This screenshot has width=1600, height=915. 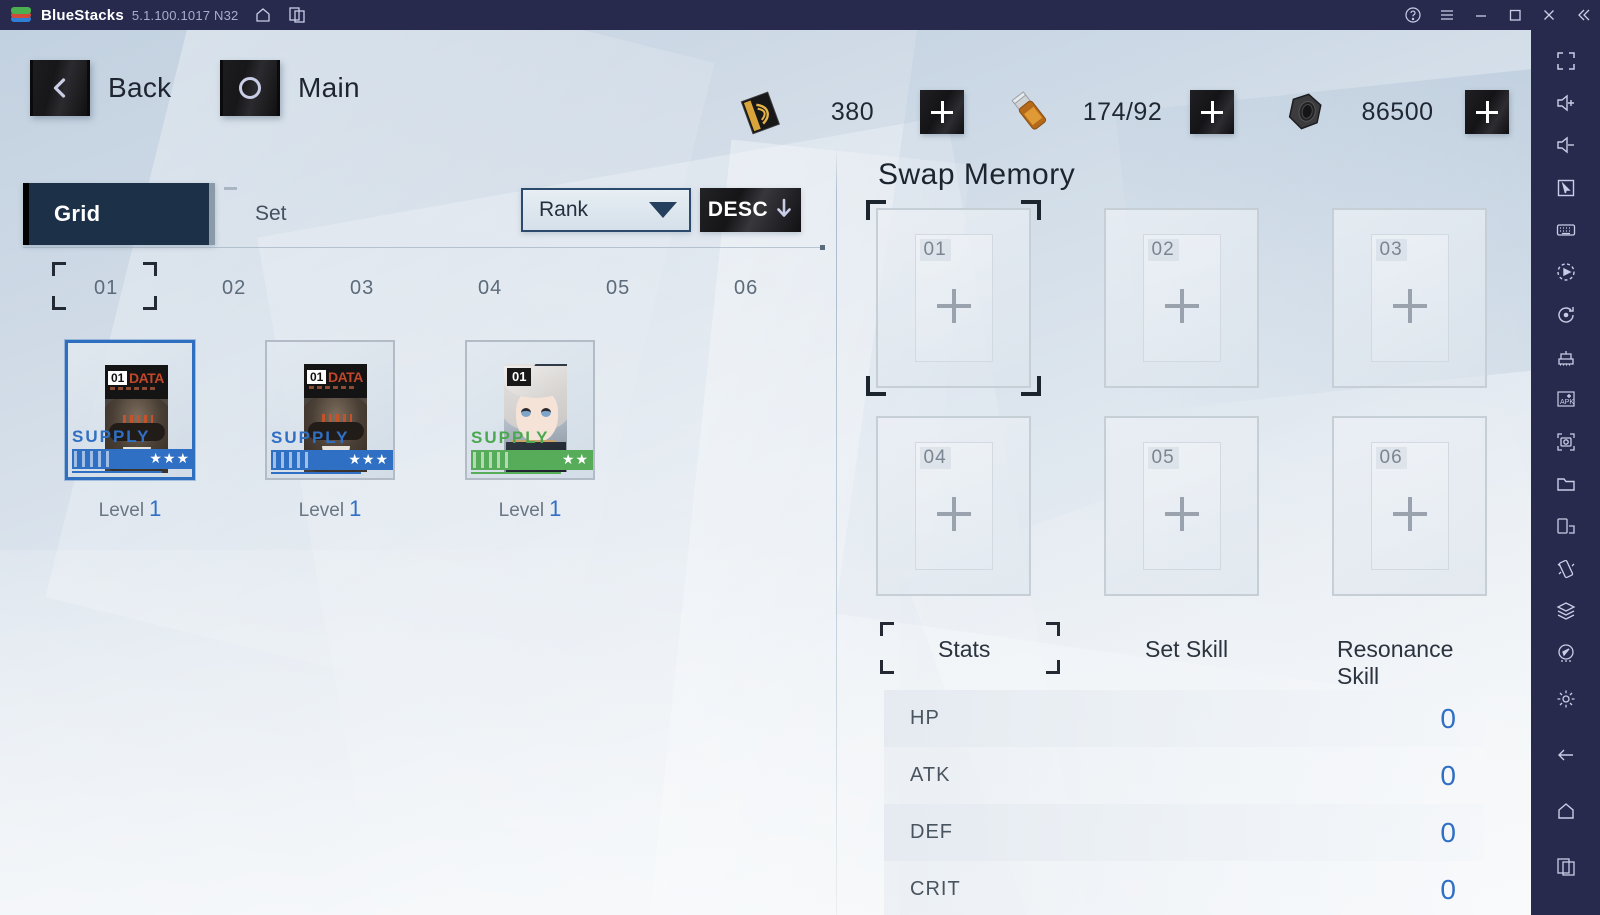 What do you see at coordinates (1566, 399) in the screenshot?
I see `install-apk-icon: APK` at bounding box center [1566, 399].